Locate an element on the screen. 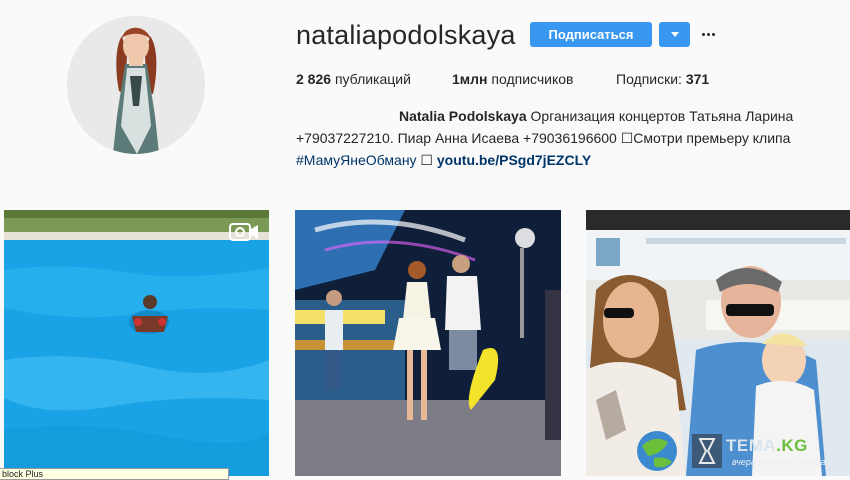  followers-label: подписчиков is located at coordinates (532, 79).